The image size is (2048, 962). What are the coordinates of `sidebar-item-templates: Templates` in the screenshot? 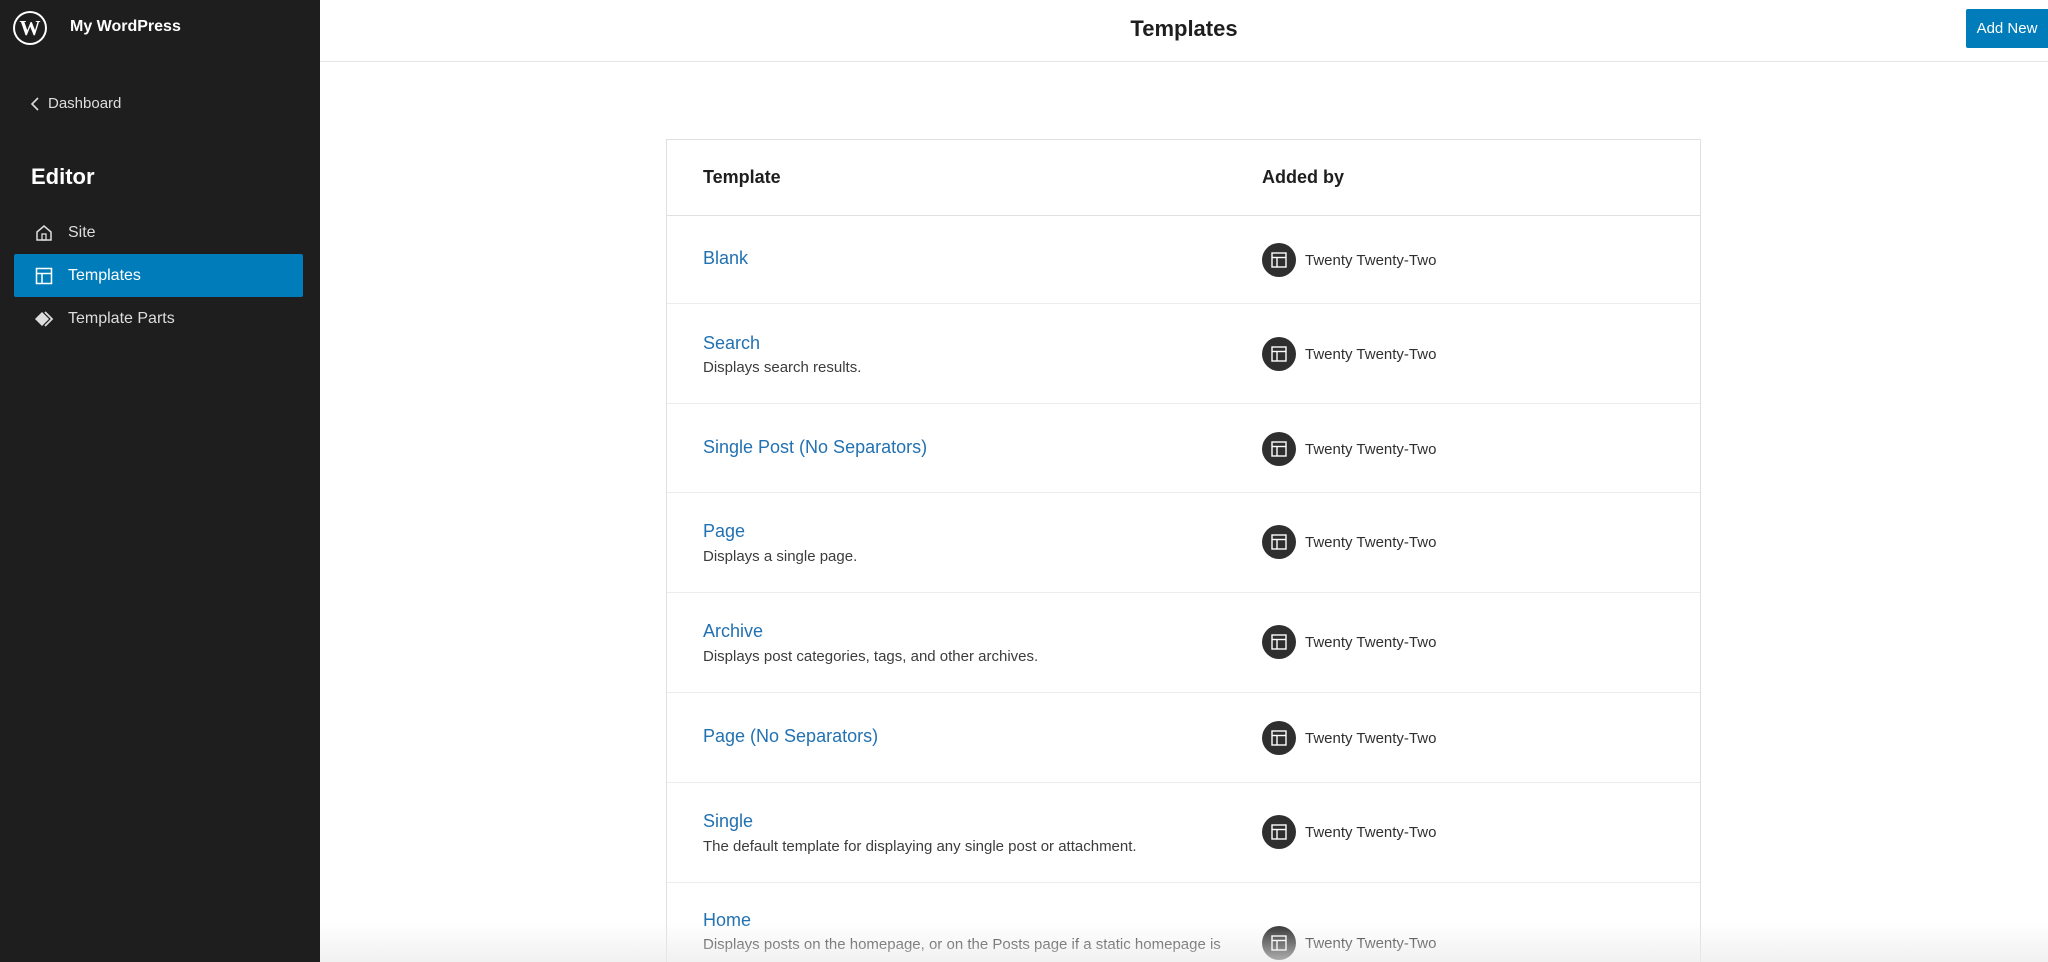 It's located at (158, 275).